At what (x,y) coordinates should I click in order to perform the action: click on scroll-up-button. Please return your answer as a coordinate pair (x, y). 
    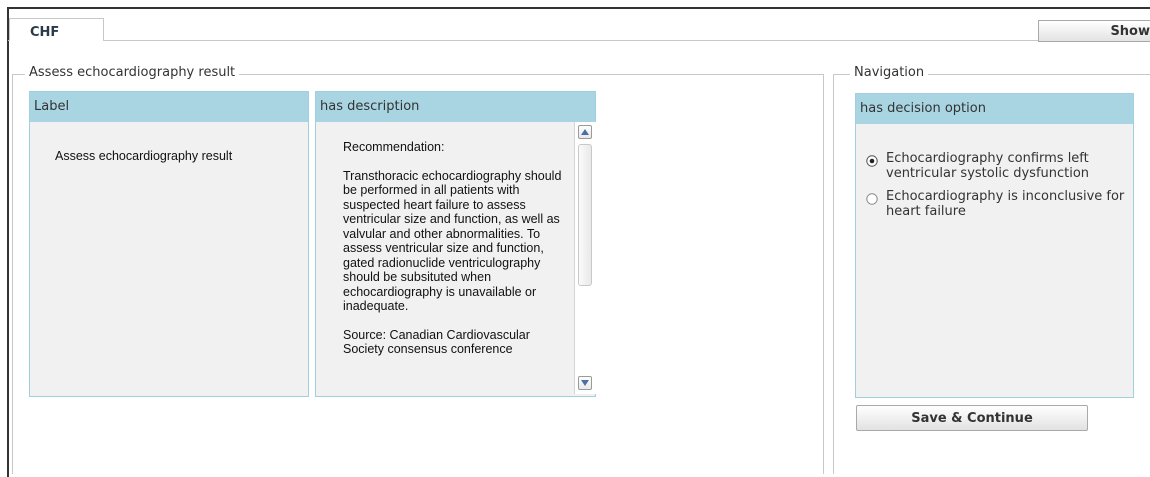
    Looking at the image, I should click on (585, 132).